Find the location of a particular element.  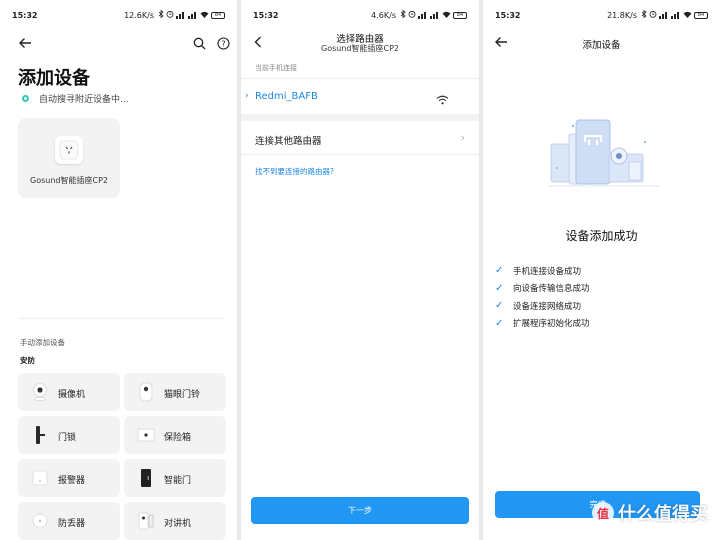

network-speed: 12.6K/s is located at coordinates (139, 15).